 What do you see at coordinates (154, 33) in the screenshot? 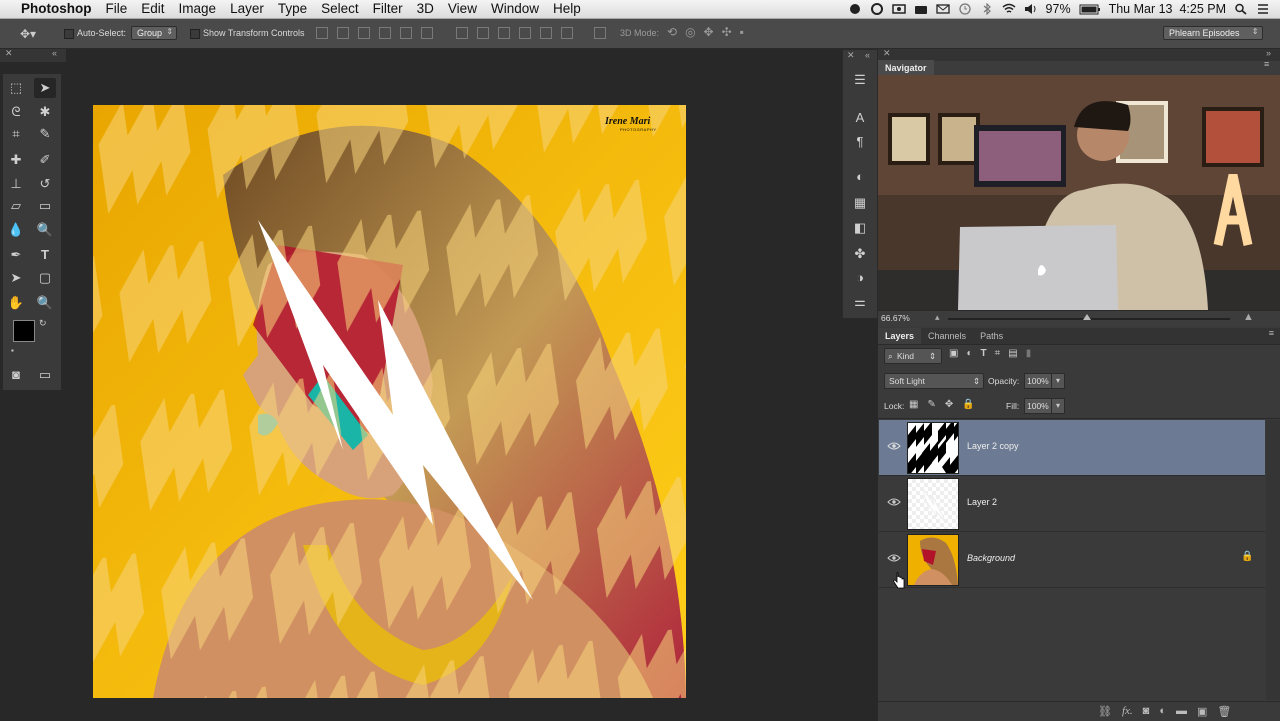
I see `auto-select-dropdown: Group` at bounding box center [154, 33].